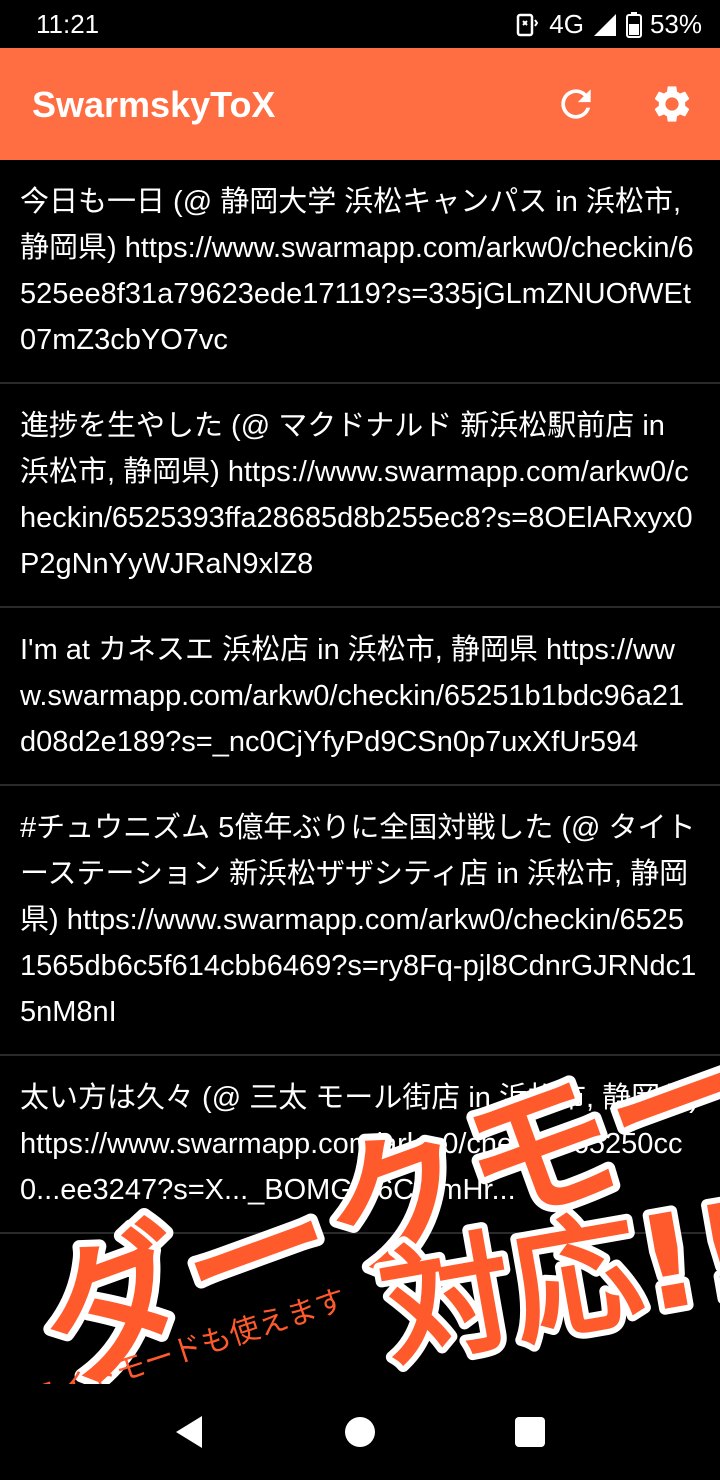  What do you see at coordinates (576, 104) in the screenshot?
I see `refresh-icon` at bounding box center [576, 104].